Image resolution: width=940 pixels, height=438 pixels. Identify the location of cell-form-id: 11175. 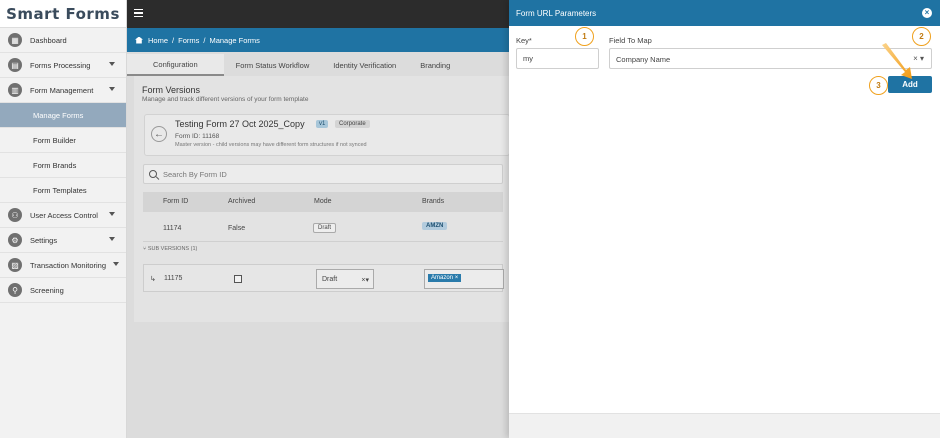
(173, 278).